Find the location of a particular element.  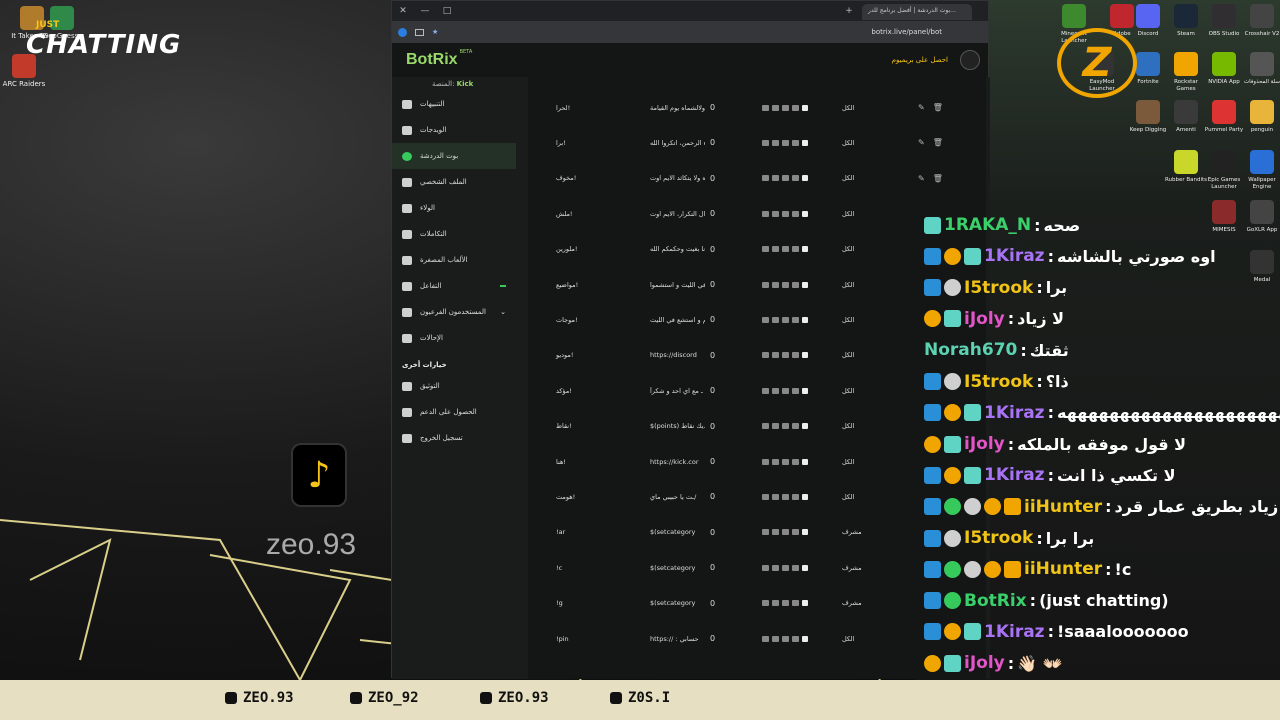

gold-badge-icon is located at coordinates (932, 319).